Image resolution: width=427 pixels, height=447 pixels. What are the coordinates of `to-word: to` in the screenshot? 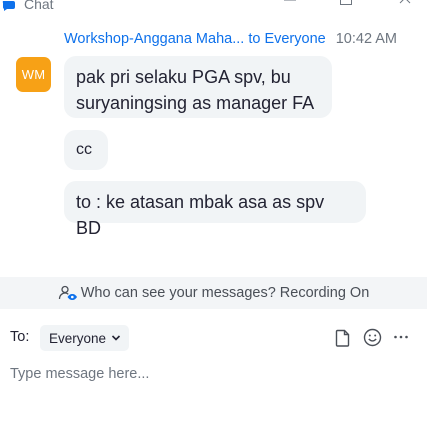 It's located at (254, 39).